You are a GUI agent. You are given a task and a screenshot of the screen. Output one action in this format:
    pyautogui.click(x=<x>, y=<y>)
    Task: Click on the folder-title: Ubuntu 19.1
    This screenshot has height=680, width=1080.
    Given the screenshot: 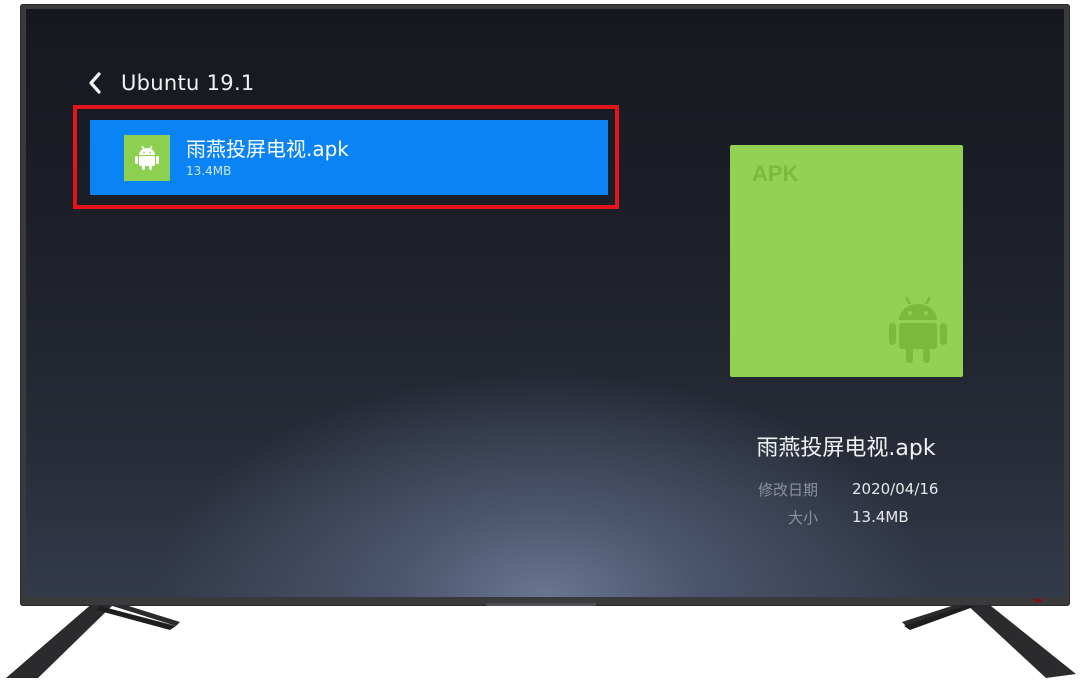 What is the action you would take?
    pyautogui.click(x=188, y=83)
    